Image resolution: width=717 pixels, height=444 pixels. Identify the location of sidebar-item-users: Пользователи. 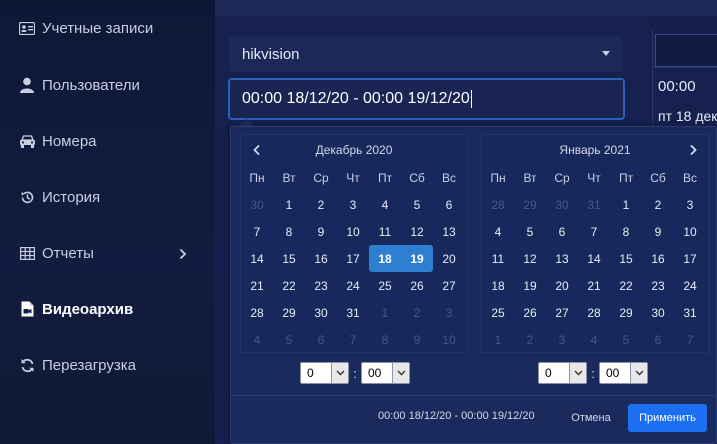
(107, 85).